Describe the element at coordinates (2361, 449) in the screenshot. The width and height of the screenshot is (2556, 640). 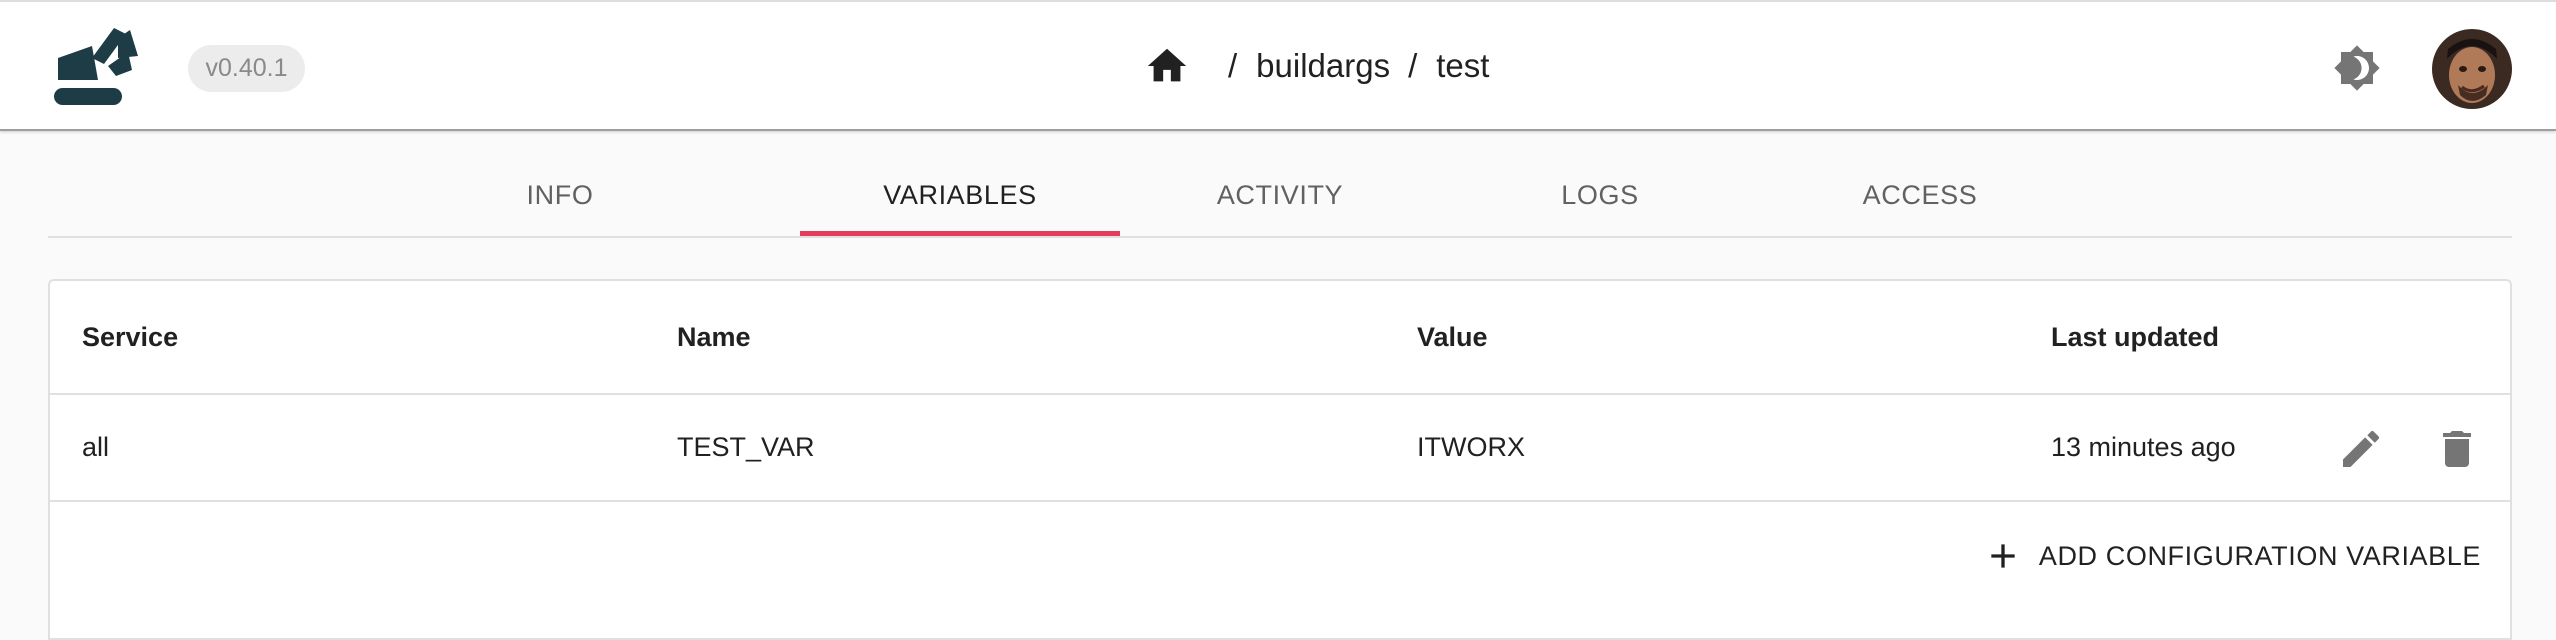
I see `edit-icon` at that location.